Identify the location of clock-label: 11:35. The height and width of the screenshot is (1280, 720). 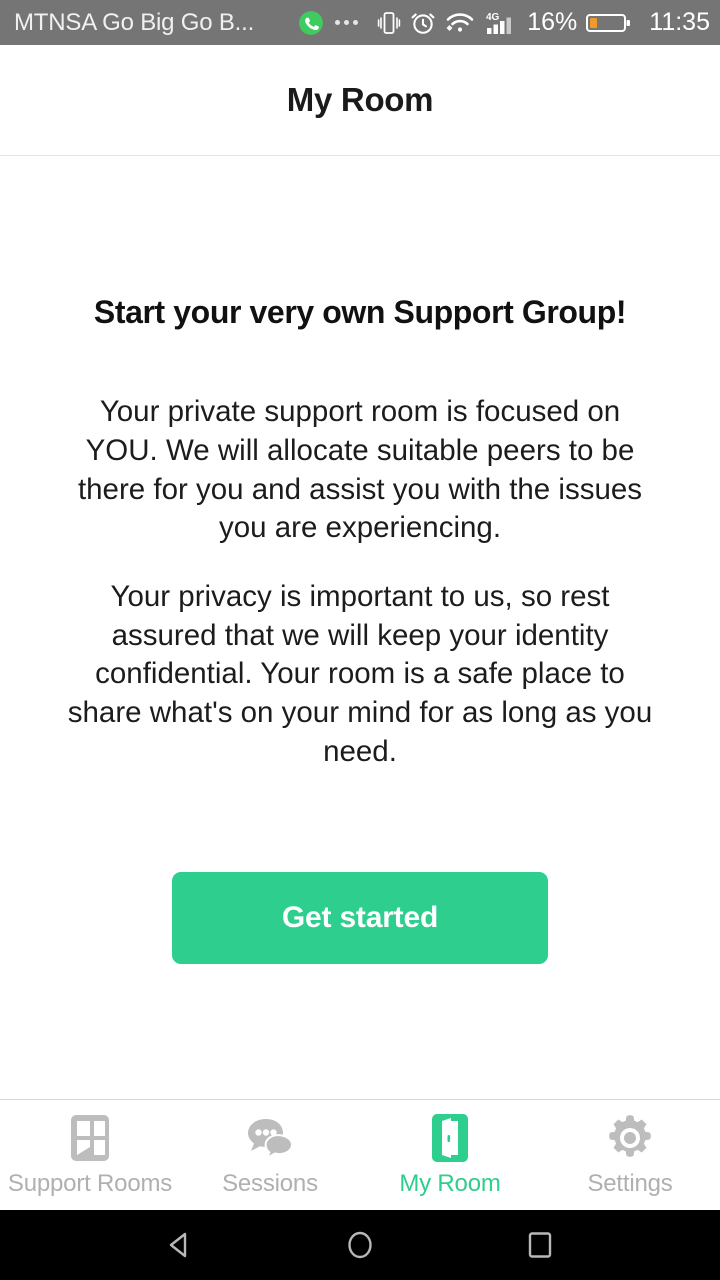
(679, 22).